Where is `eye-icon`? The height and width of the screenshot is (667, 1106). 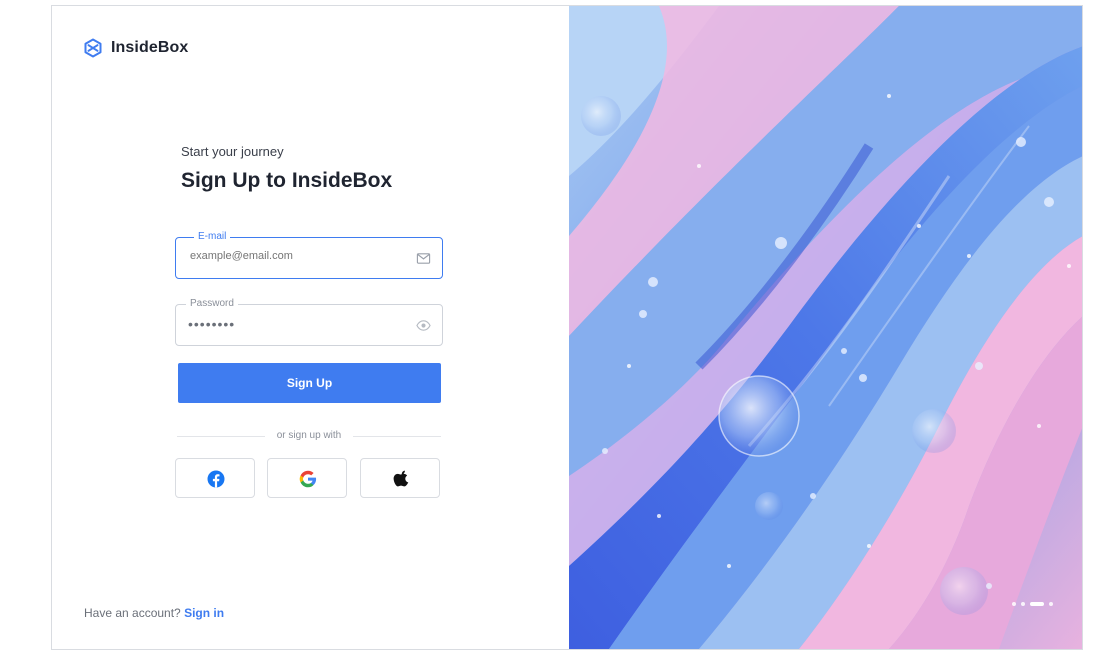 eye-icon is located at coordinates (423, 325).